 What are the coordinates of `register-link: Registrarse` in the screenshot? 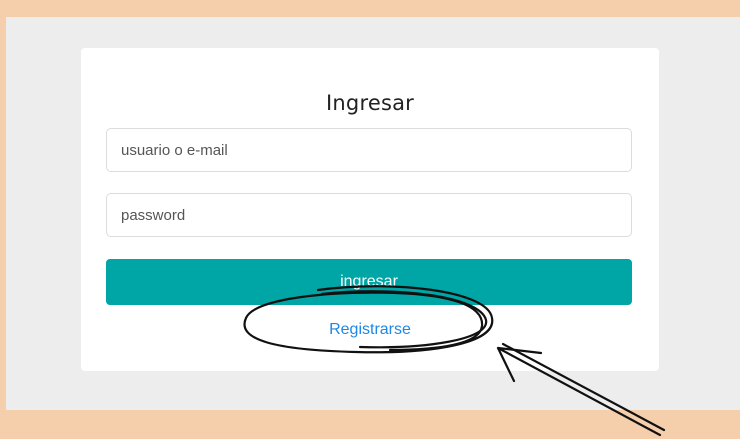 It's located at (370, 330).